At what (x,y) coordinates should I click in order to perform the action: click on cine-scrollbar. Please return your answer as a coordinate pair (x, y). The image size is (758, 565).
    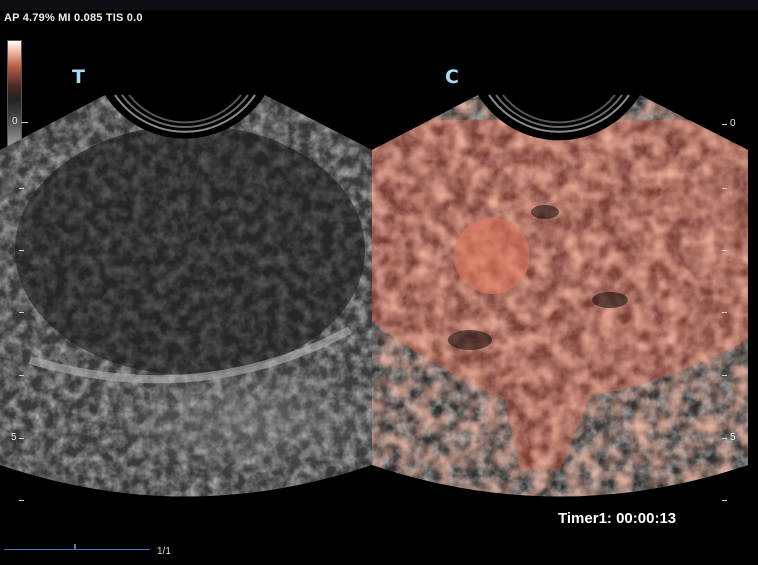
    Looking at the image, I should click on (77, 549).